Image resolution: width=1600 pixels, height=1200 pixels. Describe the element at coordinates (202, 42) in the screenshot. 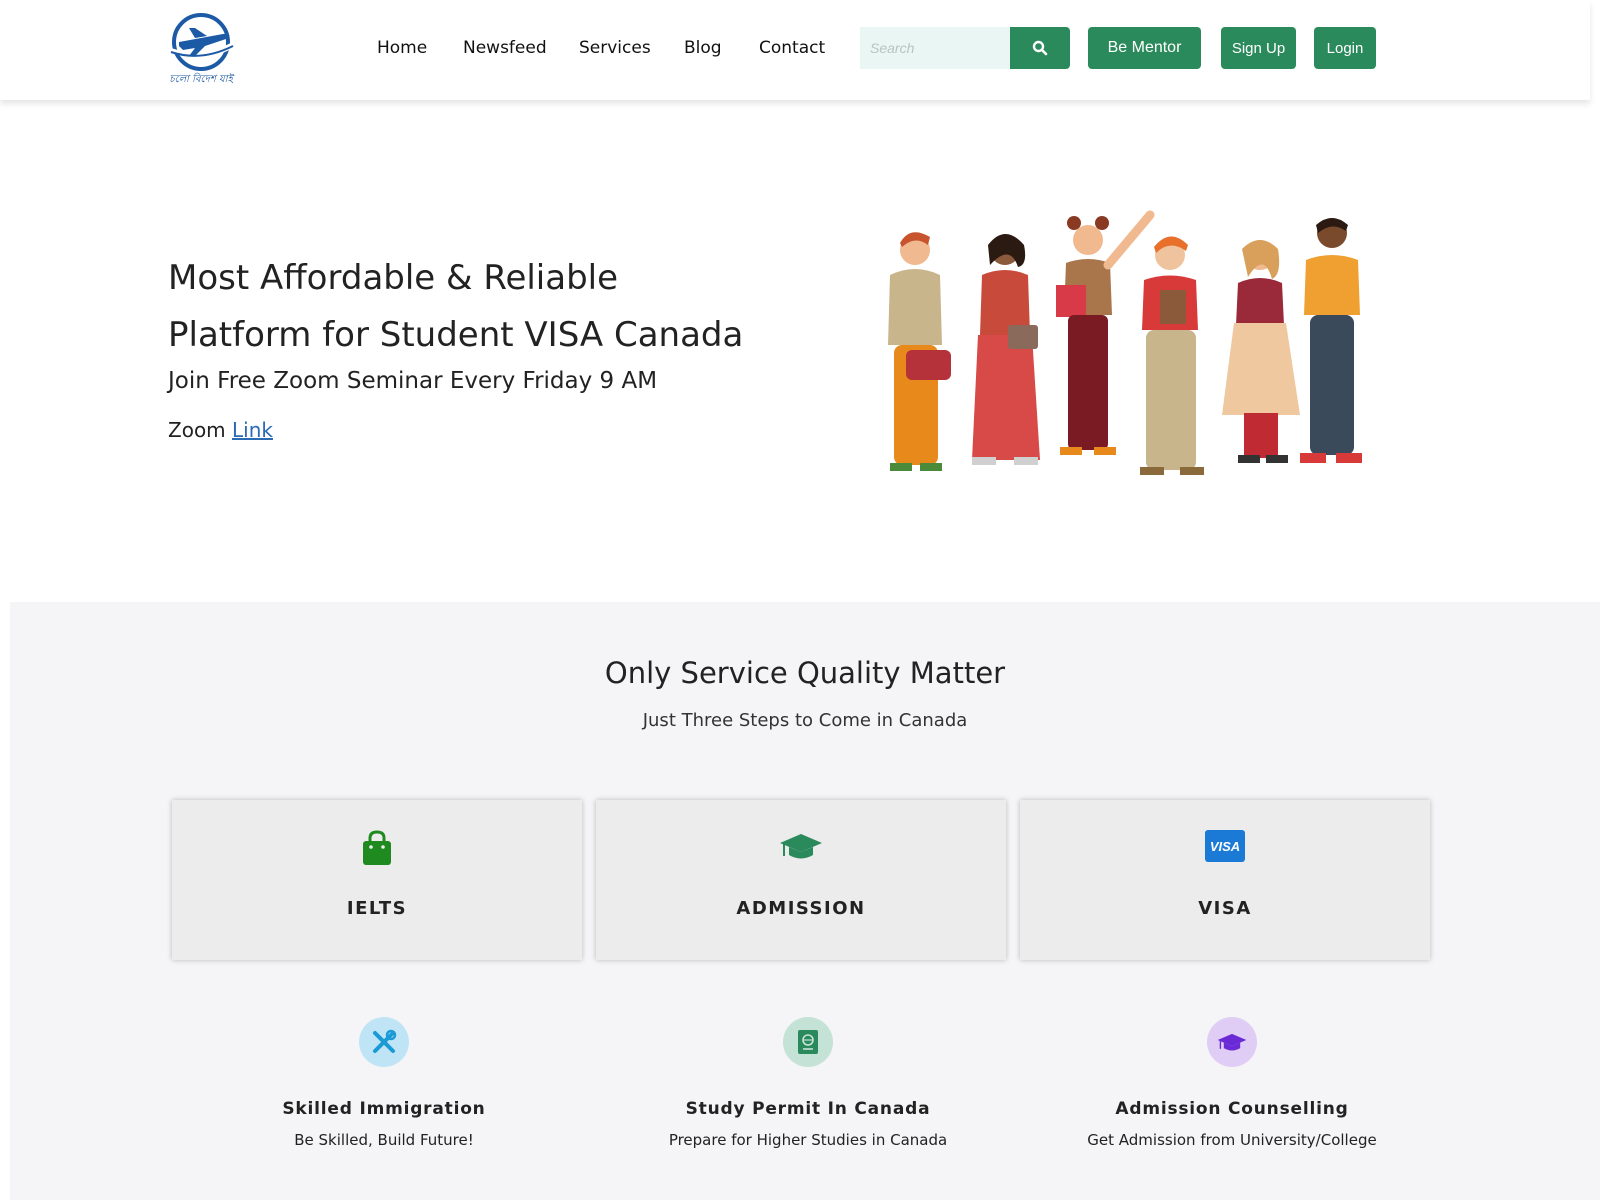

I see `airplane-logo-icon` at that location.